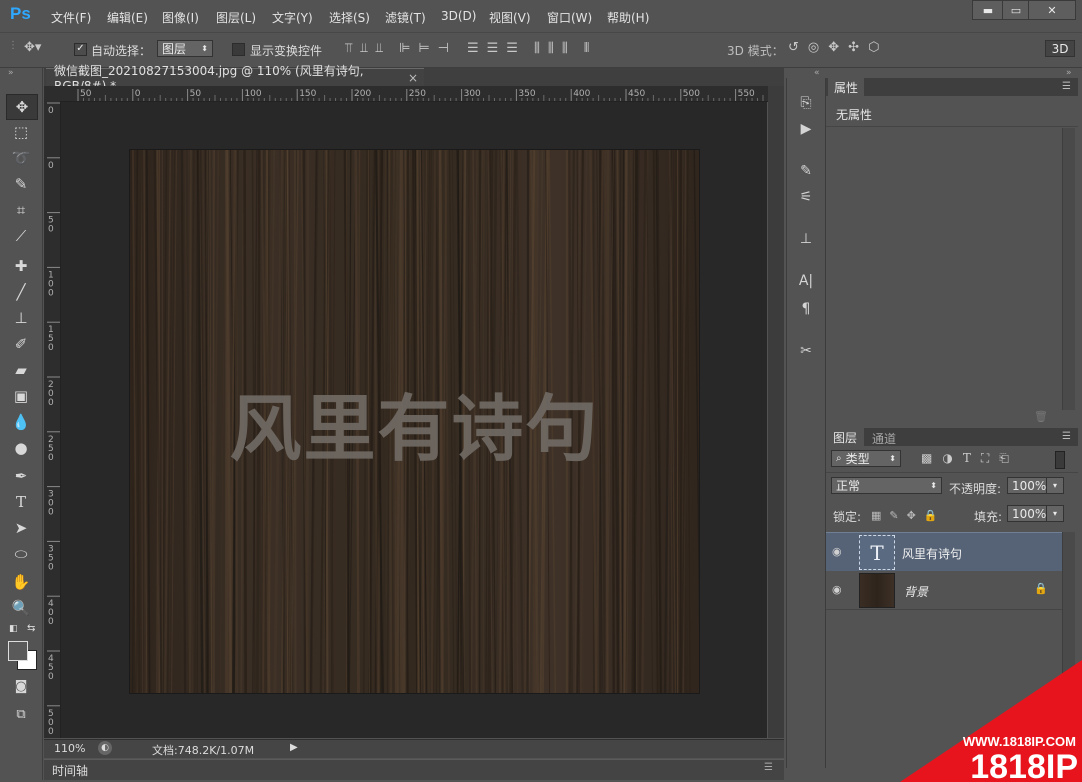 Image resolution: width=1082 pixels, height=782 pixels. What do you see at coordinates (21, 370) in the screenshot?
I see `eraser-tool-icon: ▰` at bounding box center [21, 370].